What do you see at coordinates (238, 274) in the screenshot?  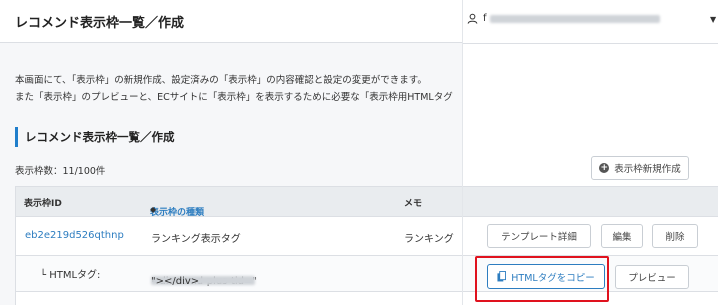 I see `html-tag-row: └ HTMLタグ: <div rcmd-plus-tid=""></div>` at bounding box center [238, 274].